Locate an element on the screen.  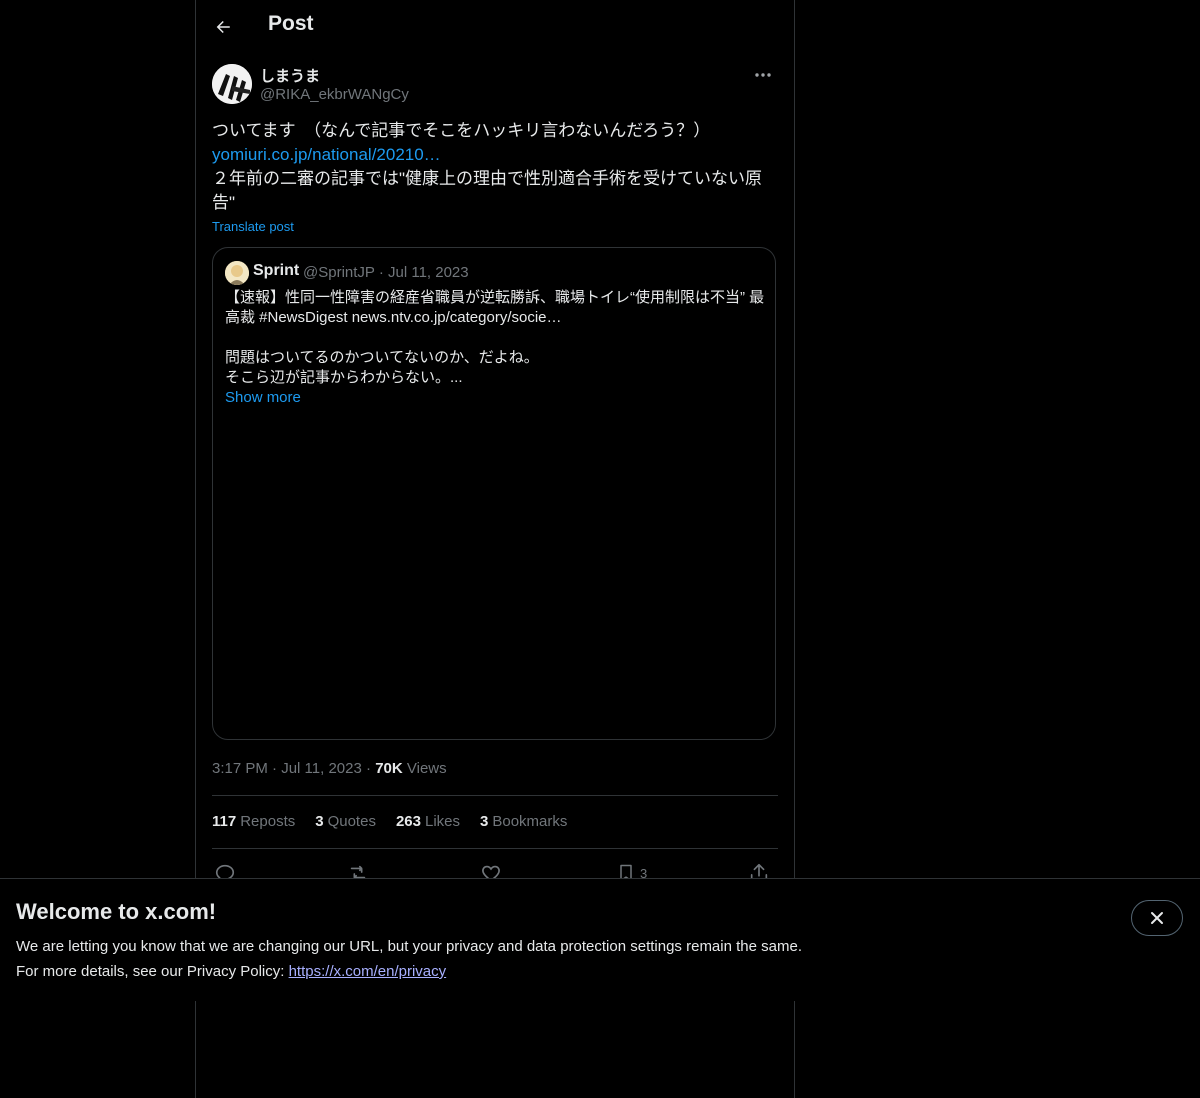
post-timestamp: 3:17 PM · Jul 11, 2023 · 70K Views is located at coordinates (329, 768).